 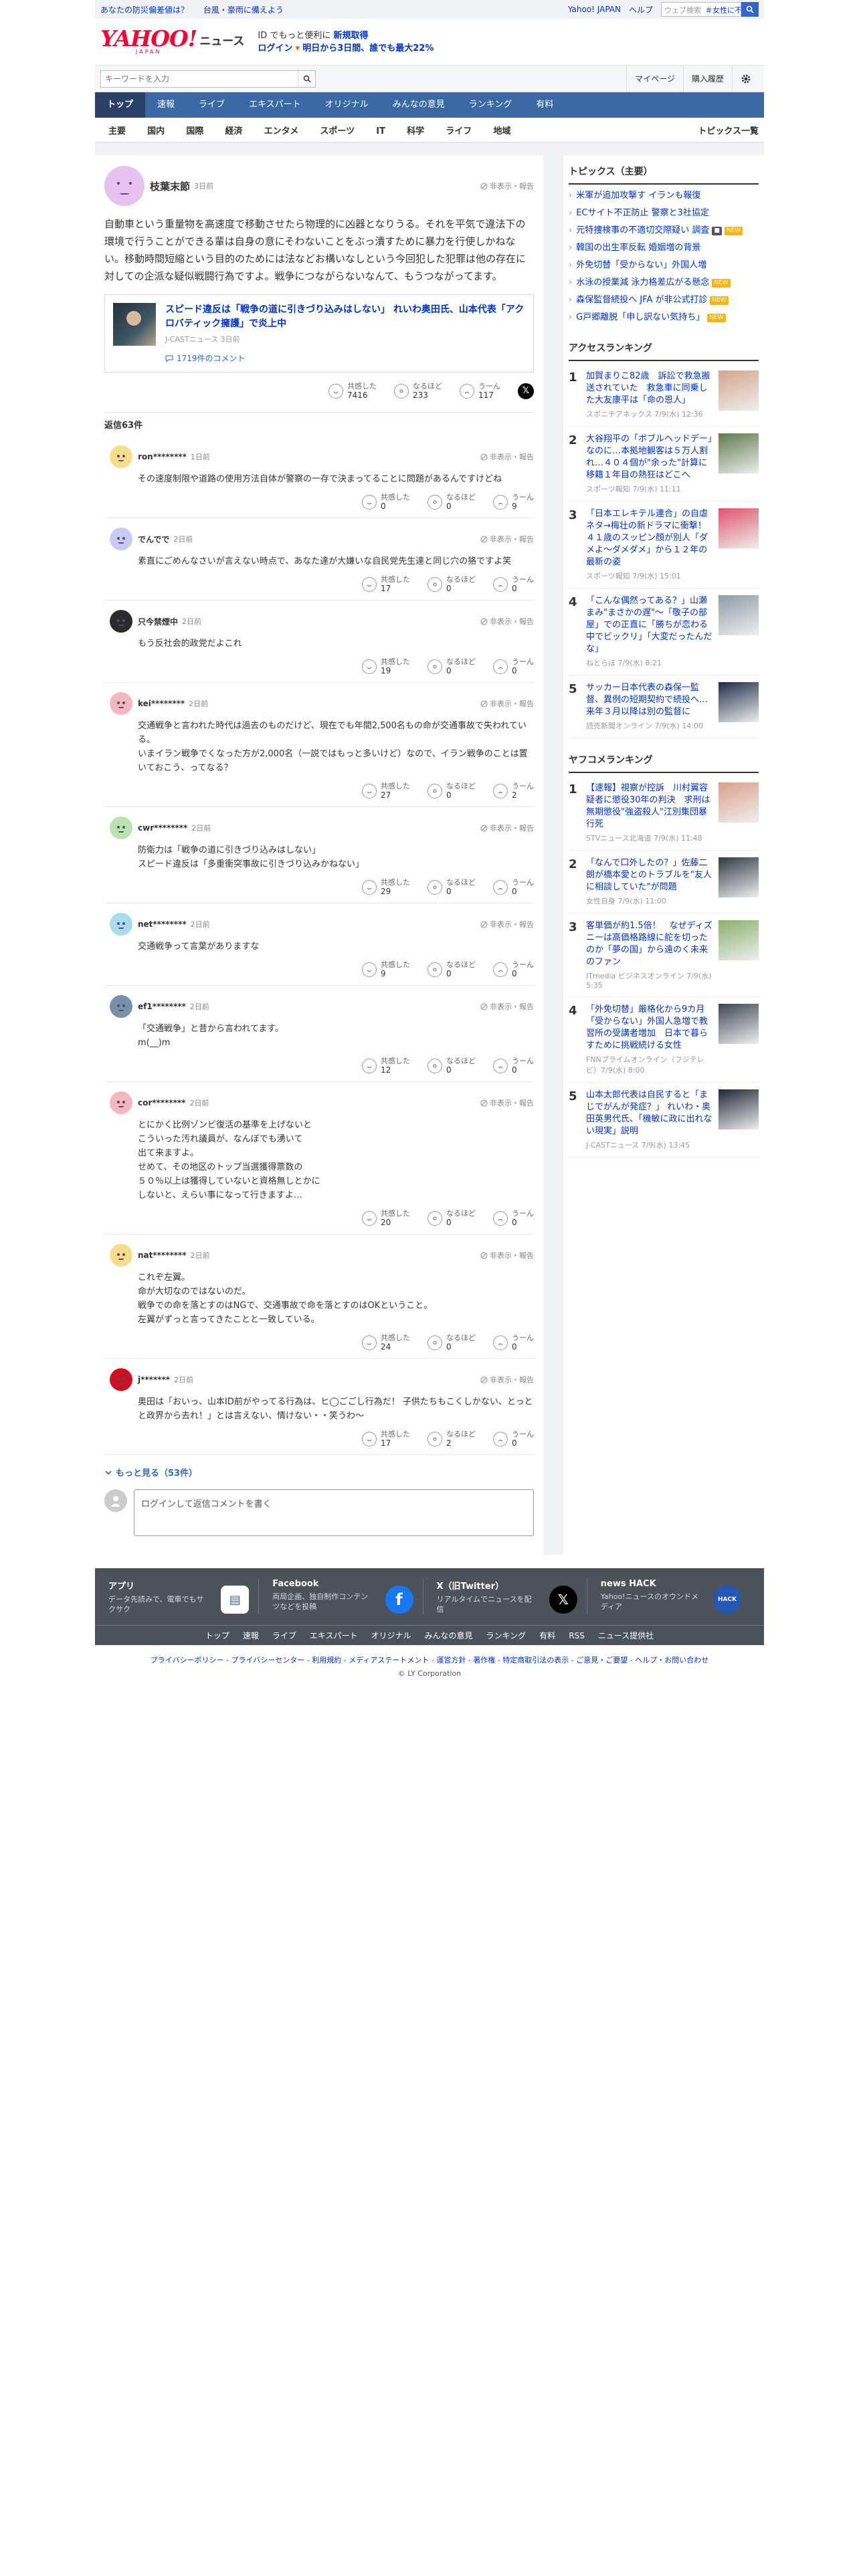 What do you see at coordinates (626, 1636) in the screenshot?
I see `footer-nav-link: ニュース提供社` at bounding box center [626, 1636].